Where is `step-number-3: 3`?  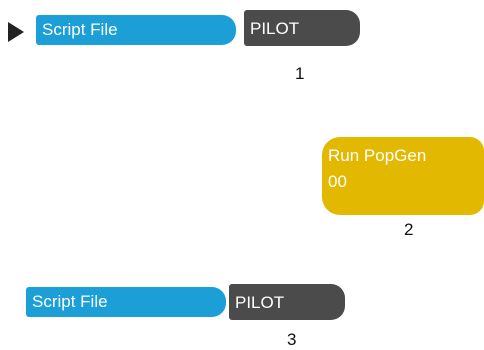
step-number-3: 3 is located at coordinates (292, 339).